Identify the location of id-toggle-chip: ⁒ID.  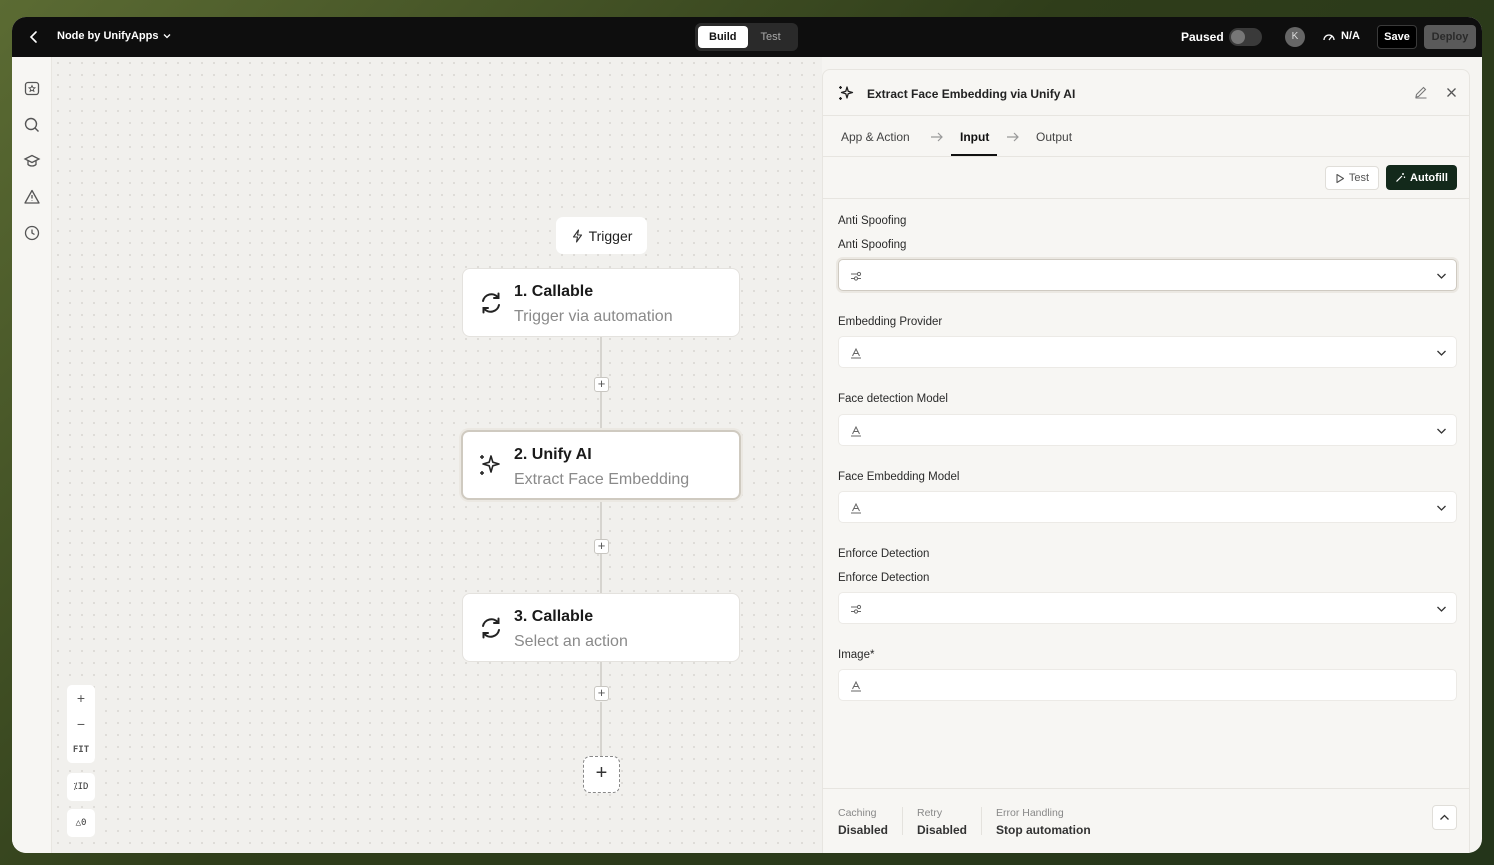
(81, 787).